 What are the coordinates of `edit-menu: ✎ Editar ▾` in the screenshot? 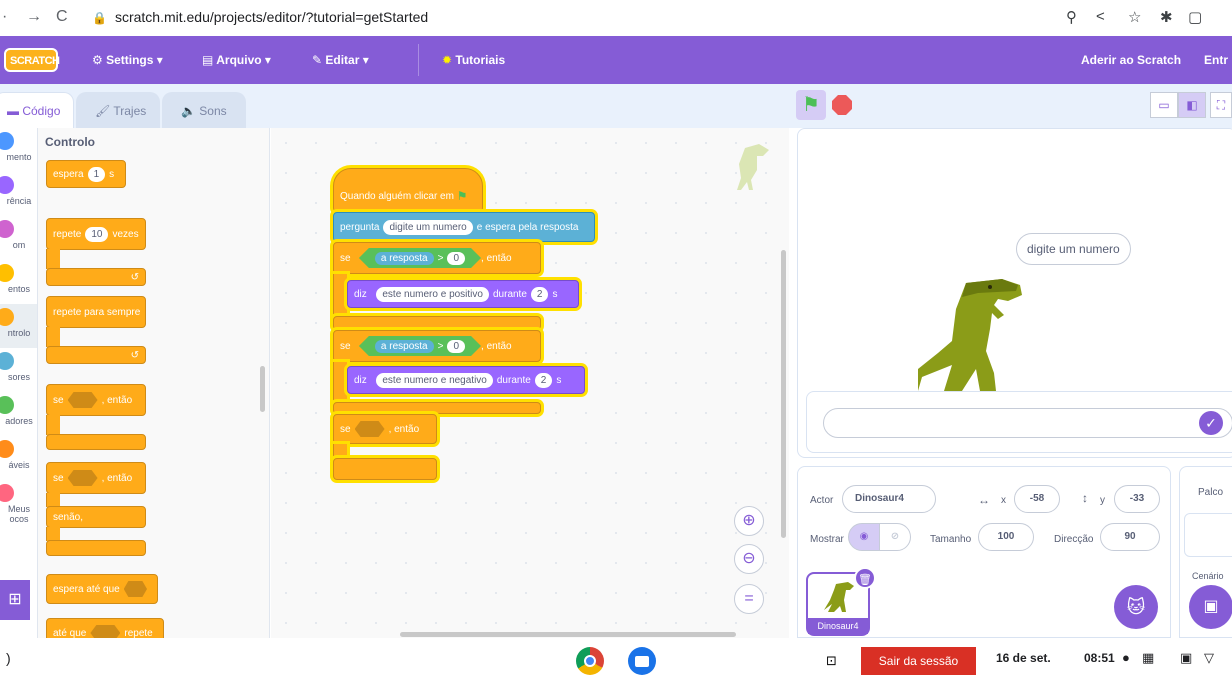 It's located at (340, 60).